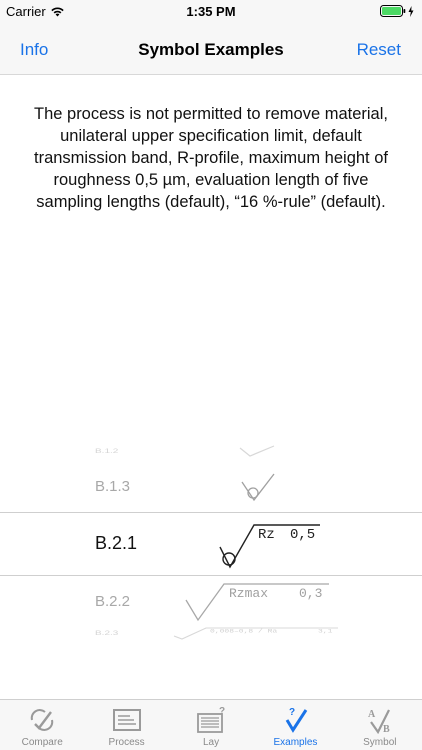 The image size is (422, 750). Describe the element at coordinates (211, 48) in the screenshot. I see `navigation-bar: Info Symbol Examples Reset` at that location.